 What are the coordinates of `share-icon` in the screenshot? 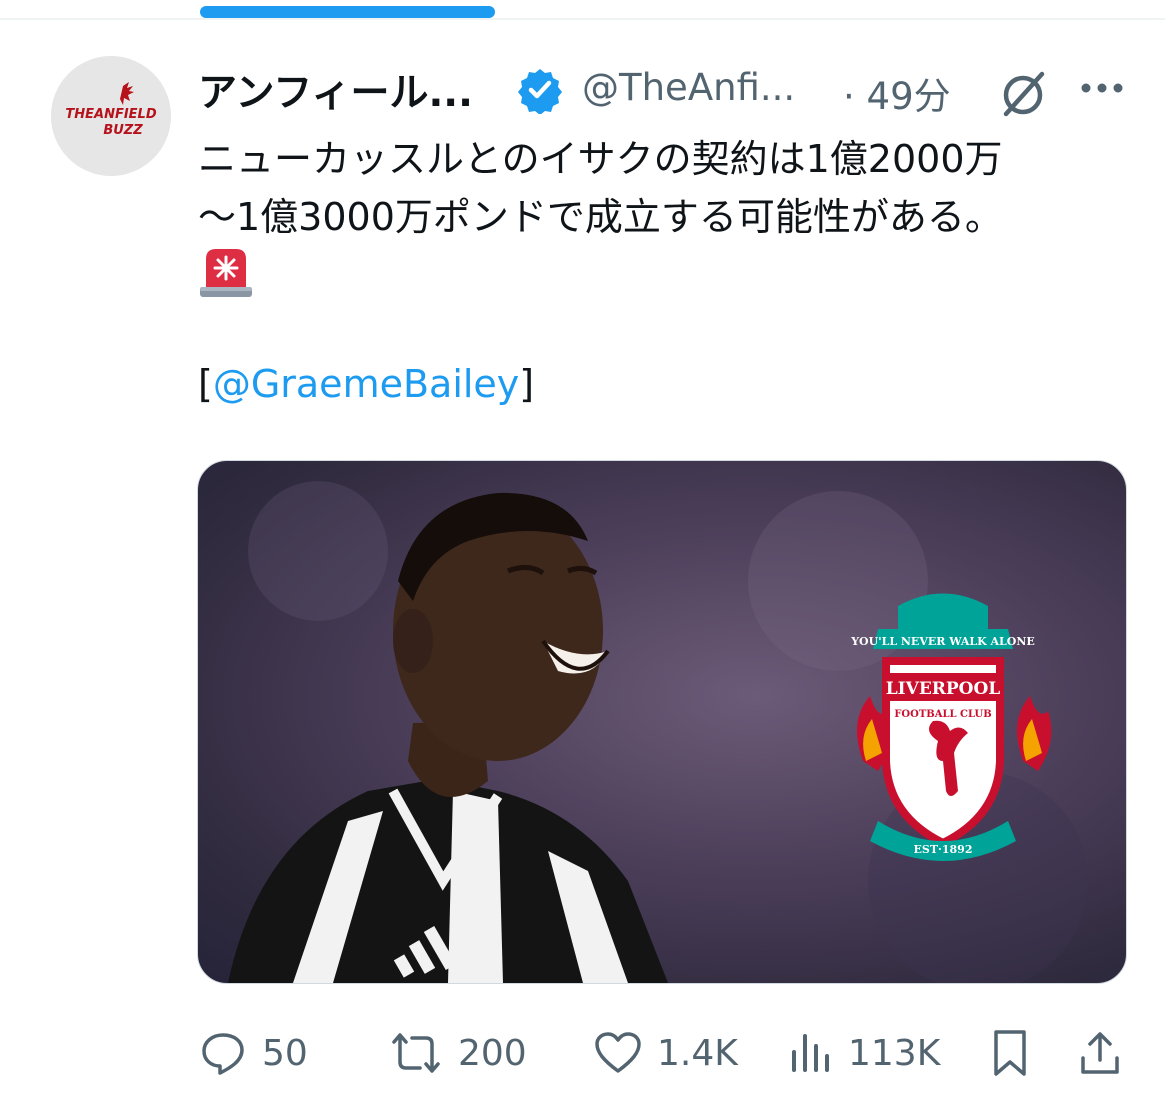 It's located at (1100, 1053).